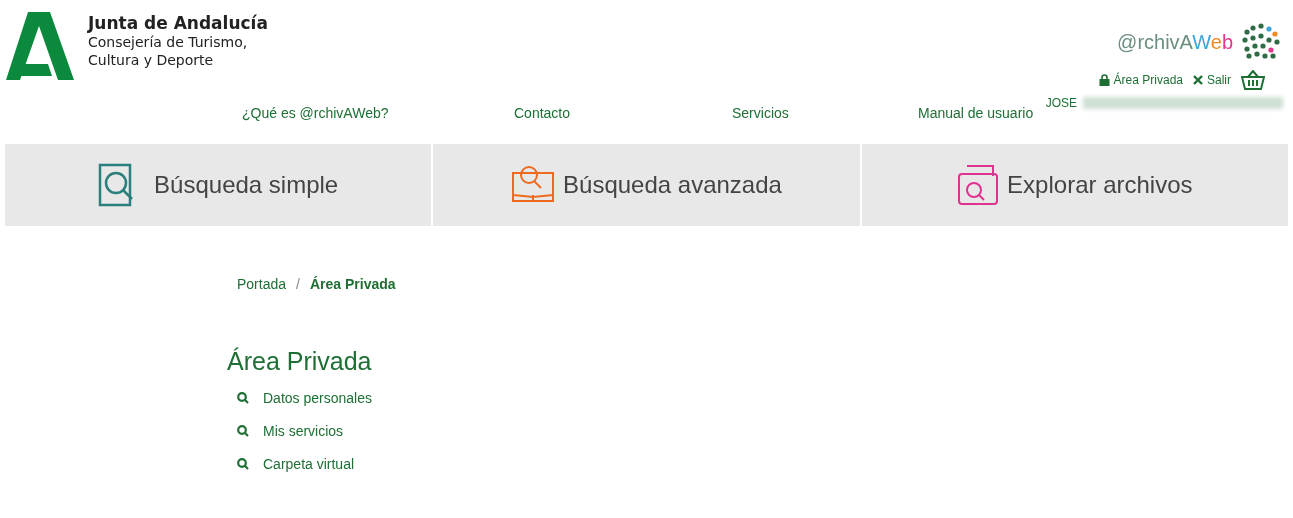  I want to click on nav-link: Contacto, so click(542, 113).